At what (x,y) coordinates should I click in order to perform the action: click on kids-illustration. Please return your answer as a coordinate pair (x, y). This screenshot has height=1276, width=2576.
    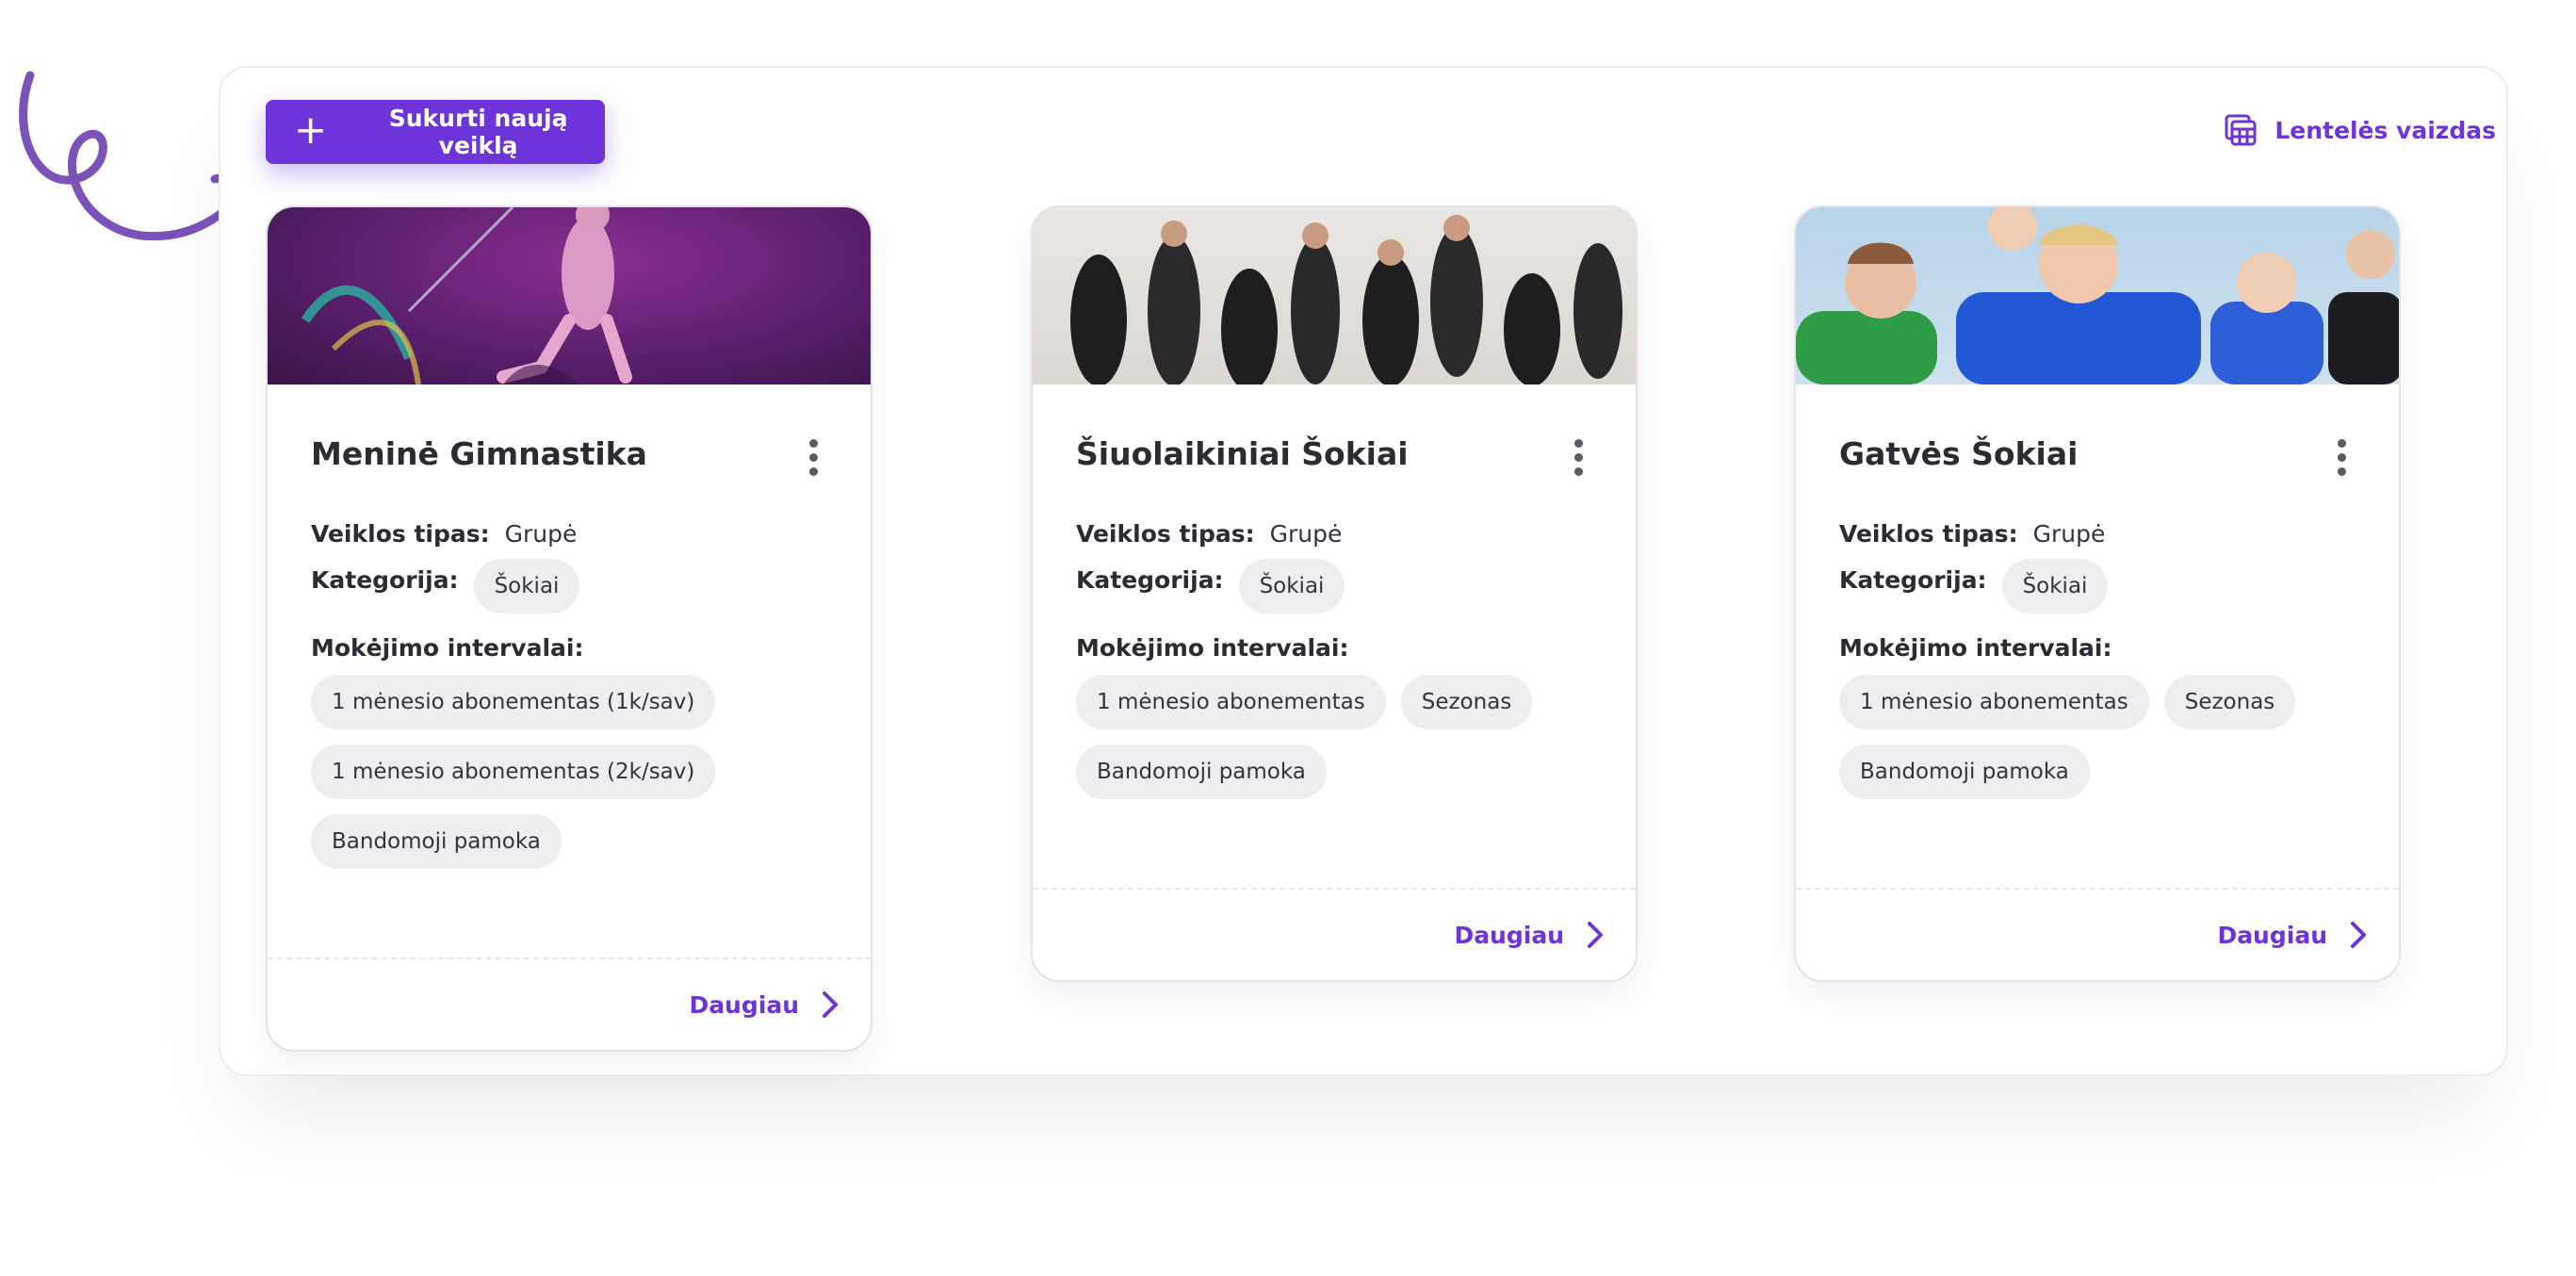
    Looking at the image, I should click on (2097, 295).